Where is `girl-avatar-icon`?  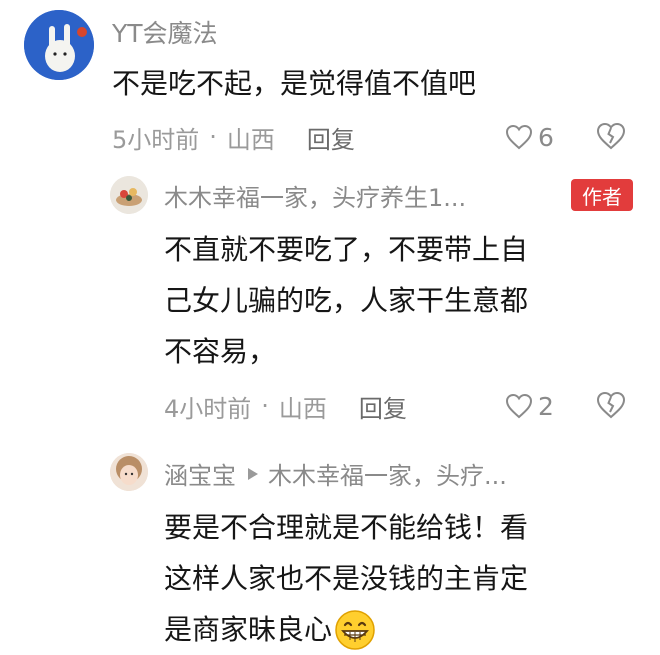
girl-avatar-icon is located at coordinates (129, 472).